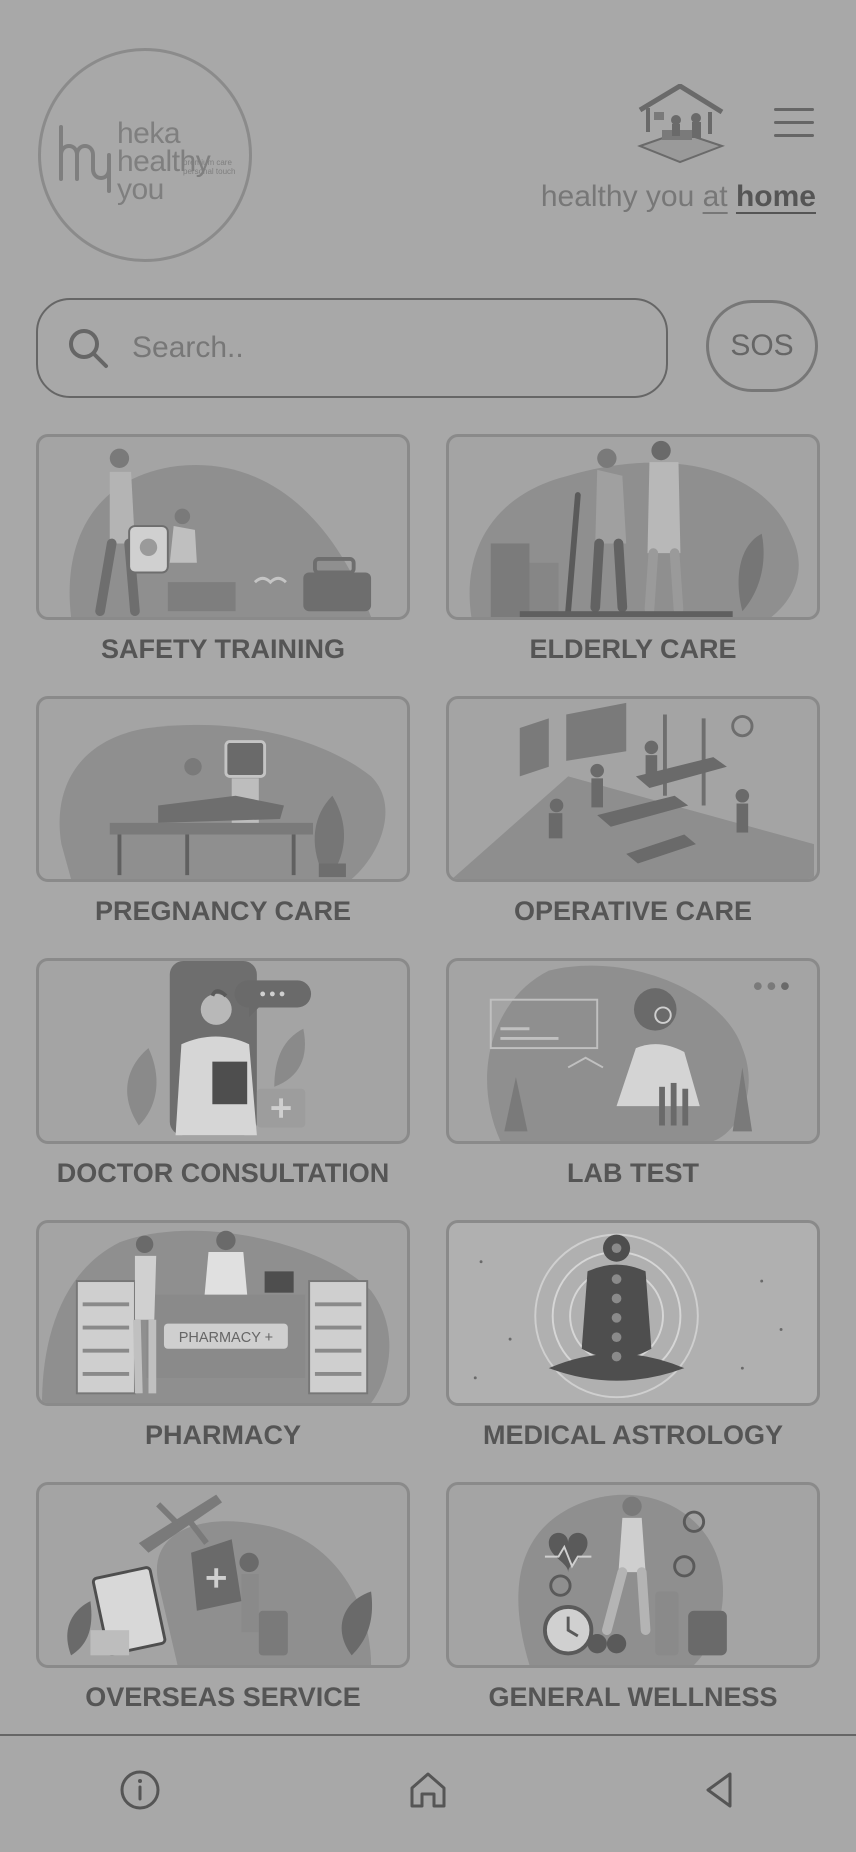 This screenshot has height=1852, width=856. Describe the element at coordinates (220, 1579) in the screenshot. I see `overseas-service-illustration-icon` at that location.